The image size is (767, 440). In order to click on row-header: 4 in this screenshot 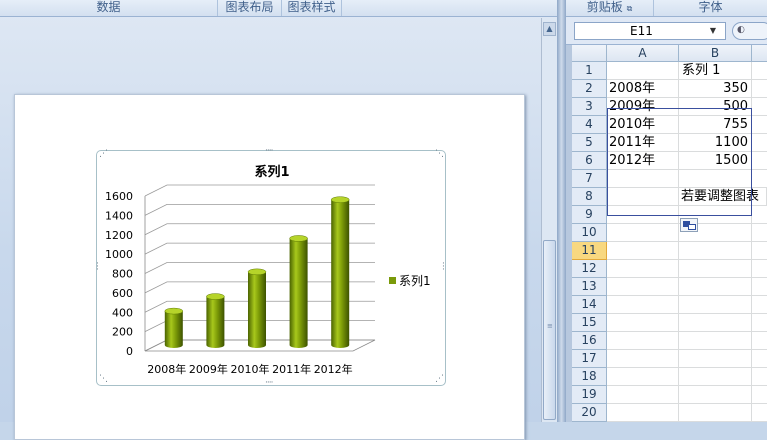, I will do `click(589, 125)`.